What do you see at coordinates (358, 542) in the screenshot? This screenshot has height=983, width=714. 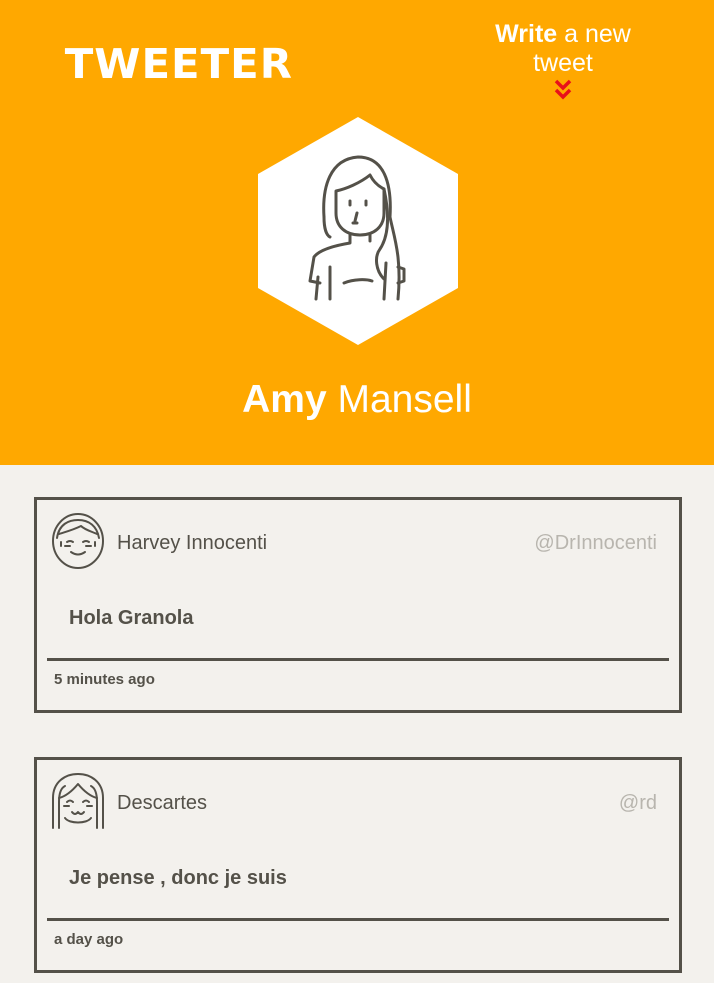 I see `tweet-header: Harvey Innocenti @DrInnocenti` at bounding box center [358, 542].